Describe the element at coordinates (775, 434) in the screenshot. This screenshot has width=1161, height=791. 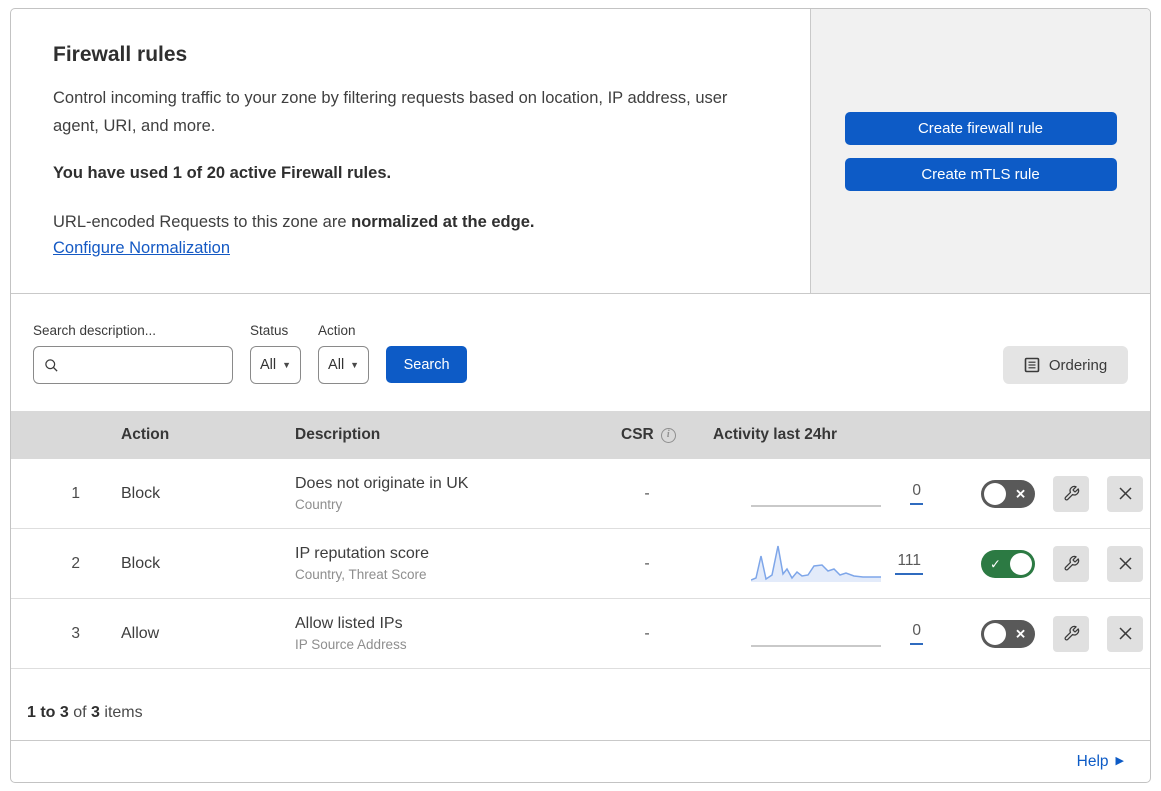
I see `column-header-activity: Activity last 24hr` at that location.